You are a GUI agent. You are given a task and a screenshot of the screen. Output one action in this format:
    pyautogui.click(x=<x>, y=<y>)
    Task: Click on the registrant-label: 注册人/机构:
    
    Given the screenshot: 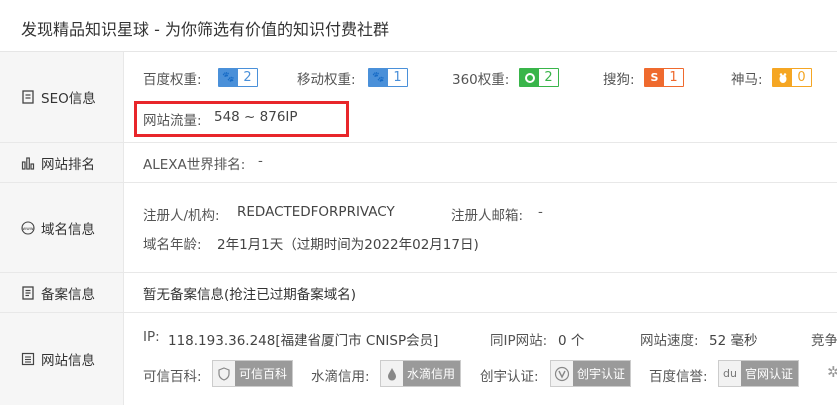 What is the action you would take?
    pyautogui.click(x=181, y=216)
    